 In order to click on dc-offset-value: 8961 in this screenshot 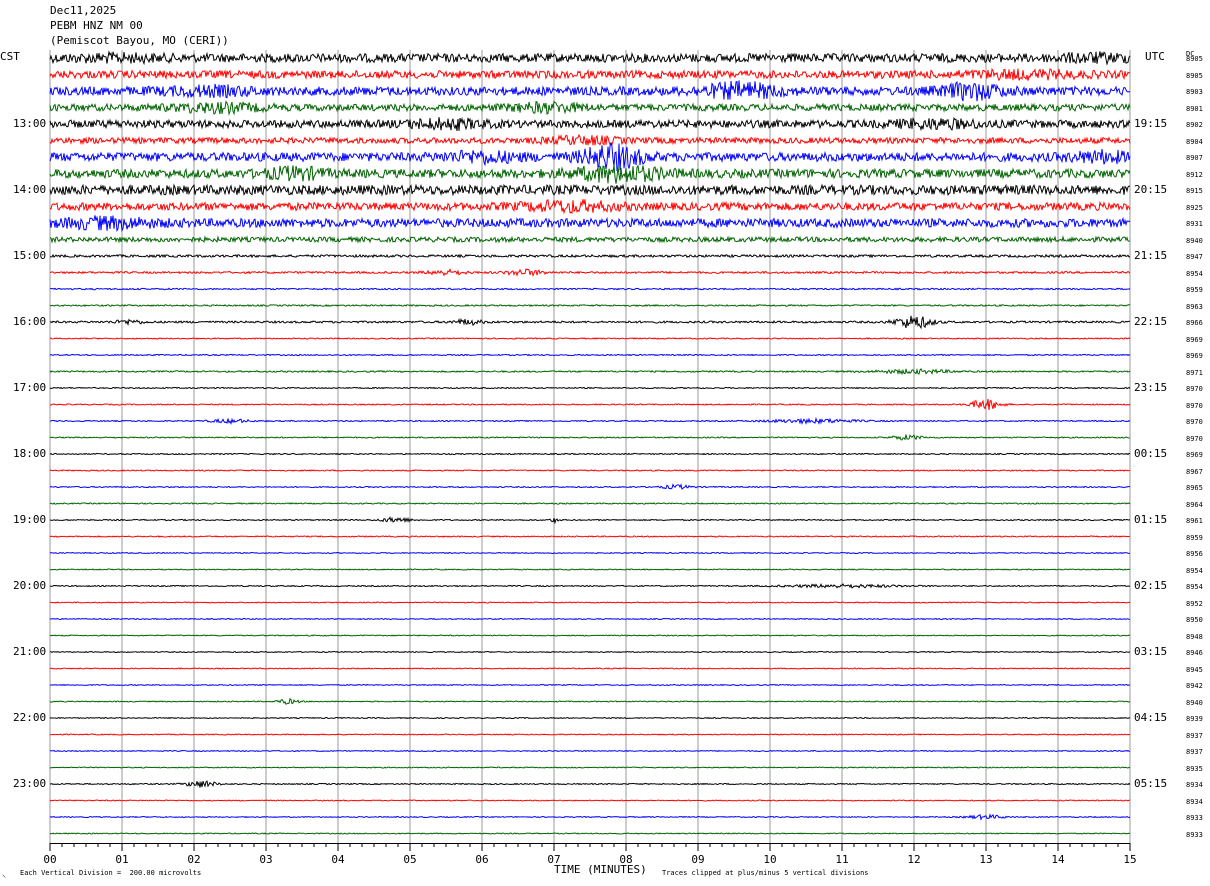, I will do `click(1194, 521)`.